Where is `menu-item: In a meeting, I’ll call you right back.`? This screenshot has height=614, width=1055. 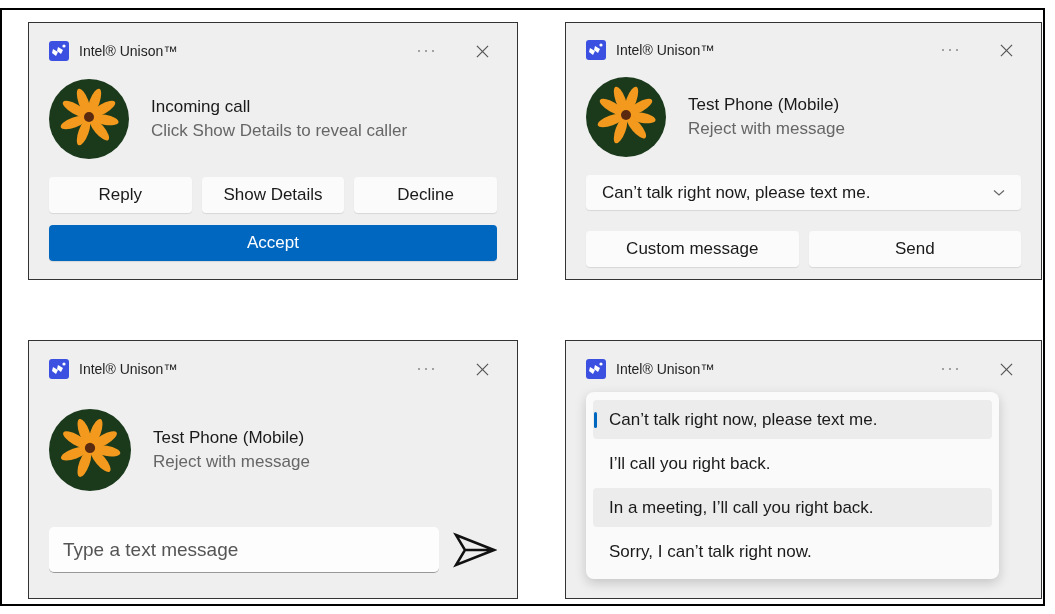
menu-item: In a meeting, I’ll call you right back. is located at coordinates (792, 507).